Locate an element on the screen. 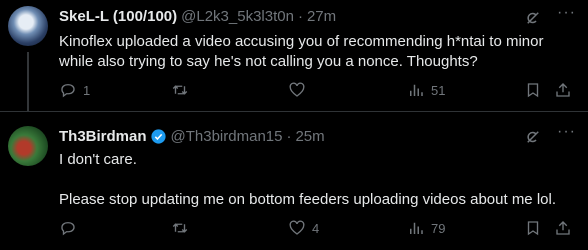 The width and height of the screenshot is (588, 250). tweet-header: Th3Birdman @Th3birdman15 · 25m is located at coordinates (192, 136).